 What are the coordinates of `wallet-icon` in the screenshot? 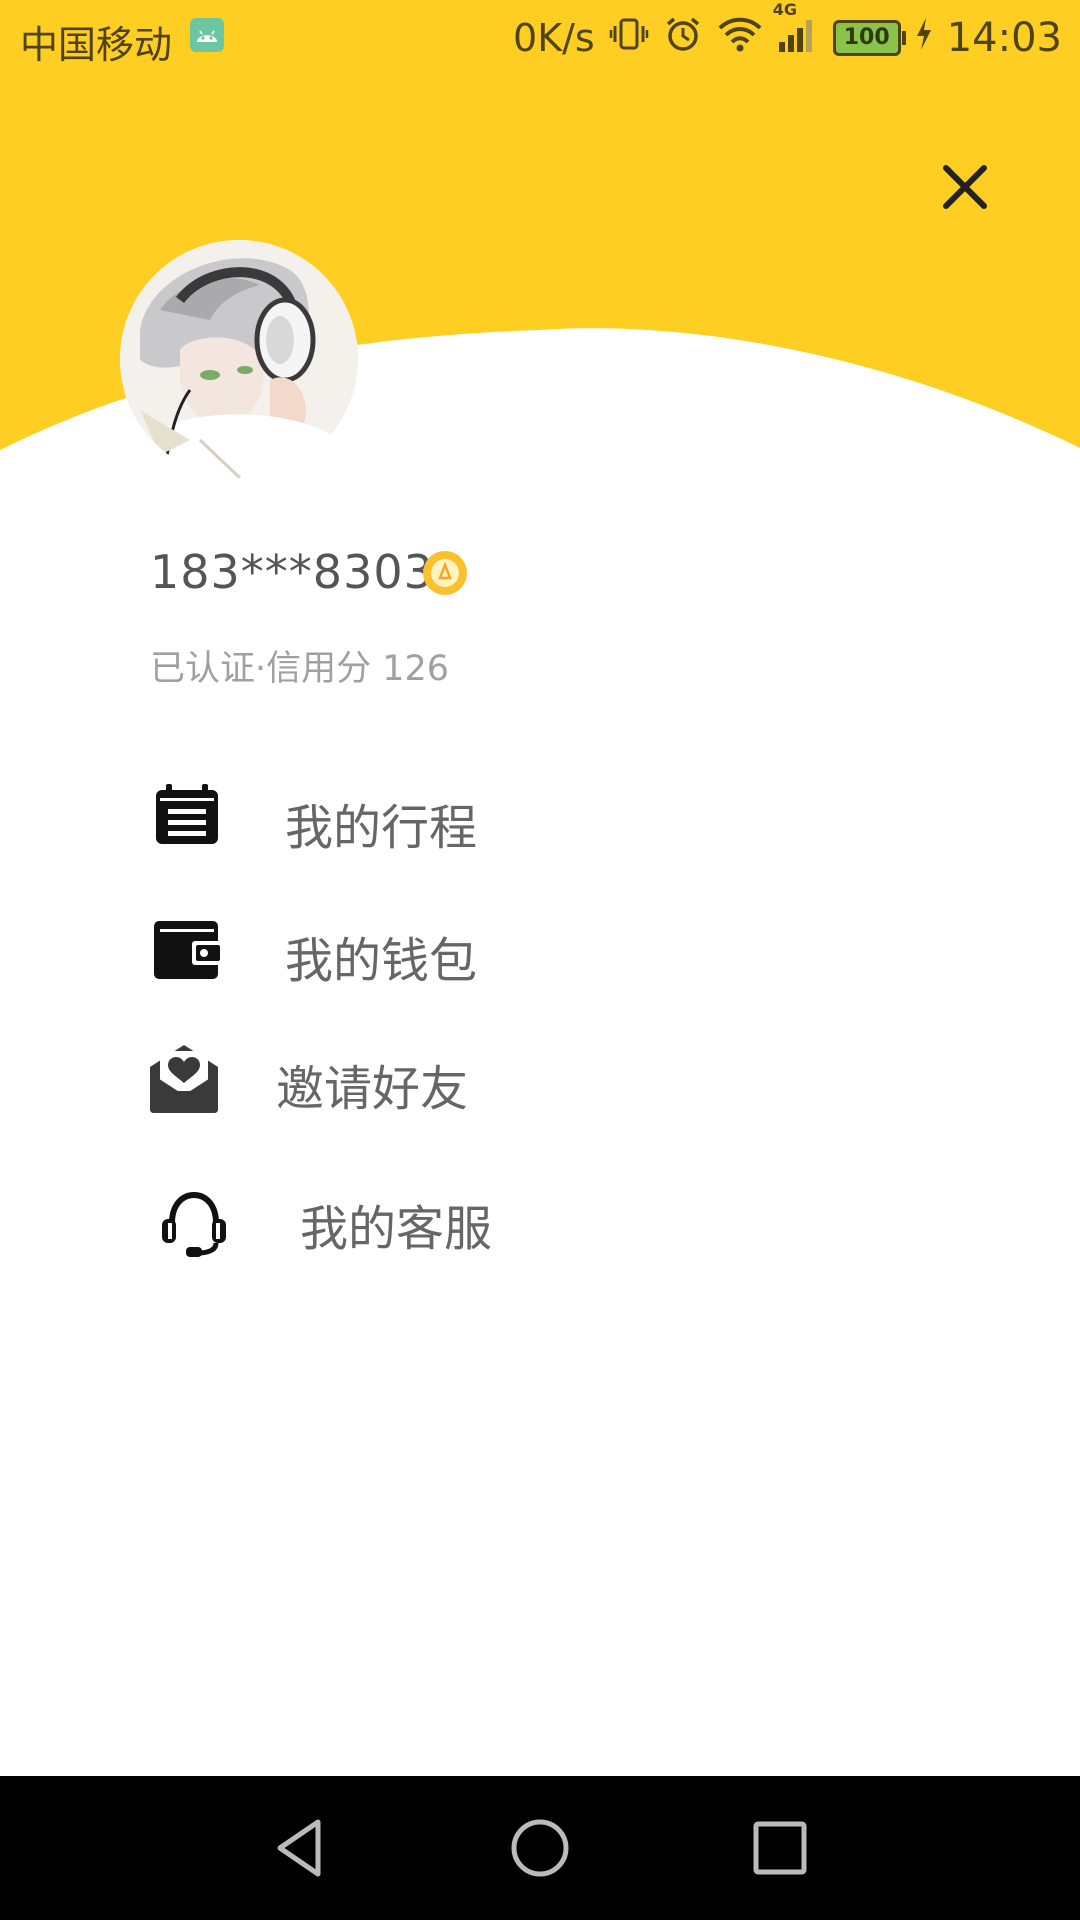 It's located at (188, 950).